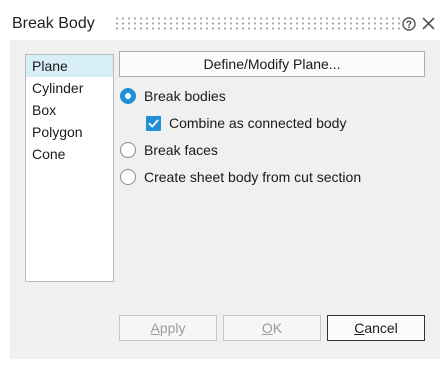  Describe the element at coordinates (69, 110) in the screenshot. I see `method-item-box: Box` at that location.